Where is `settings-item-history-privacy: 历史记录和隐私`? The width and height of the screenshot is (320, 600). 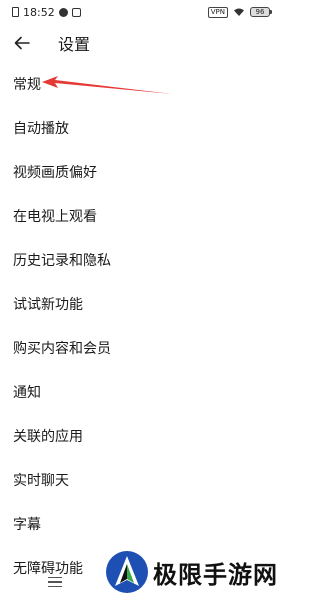 settings-item-history-privacy: 历史记录和隐私 is located at coordinates (142, 260).